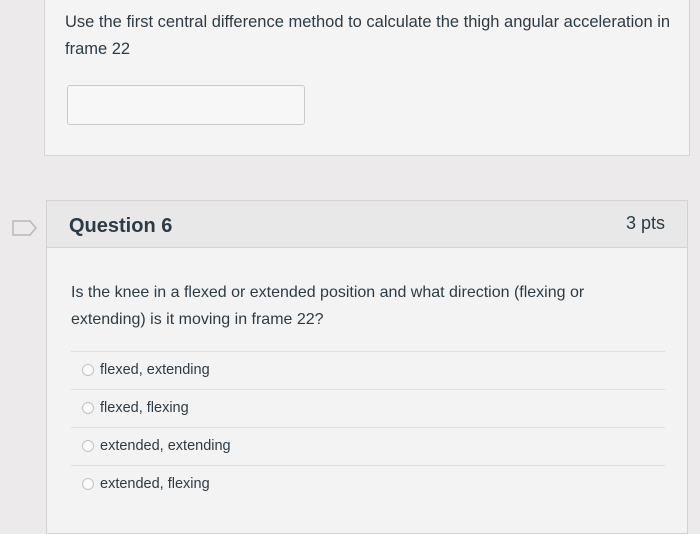  What do you see at coordinates (121, 226) in the screenshot?
I see `question-title: Question 6` at bounding box center [121, 226].